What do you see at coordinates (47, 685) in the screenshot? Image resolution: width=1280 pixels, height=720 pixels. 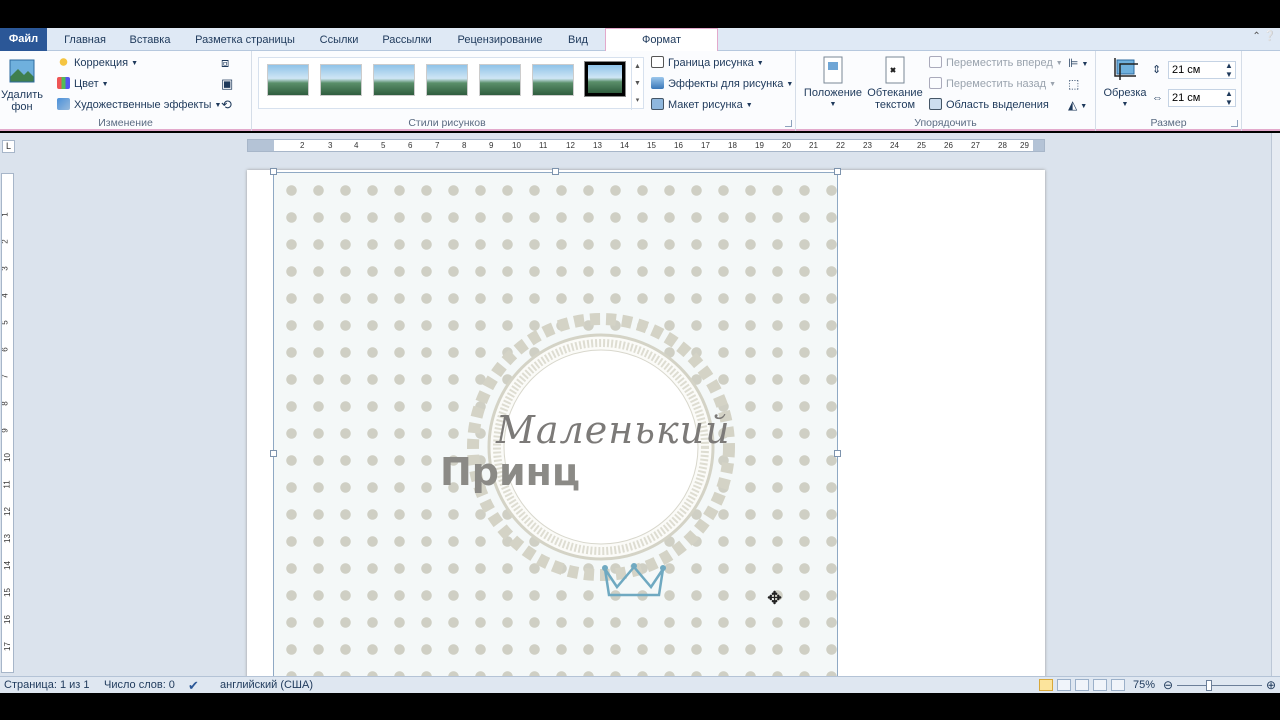 I see `page-count: Страница: 1 из 1` at bounding box center [47, 685].